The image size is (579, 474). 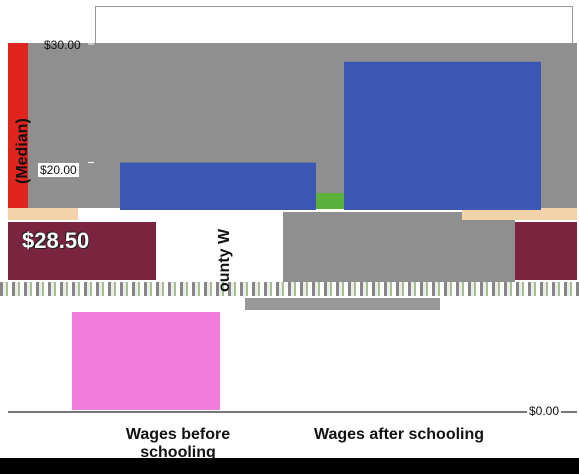 What do you see at coordinates (56, 240) in the screenshot?
I see `value-annotation: $28.50` at bounding box center [56, 240].